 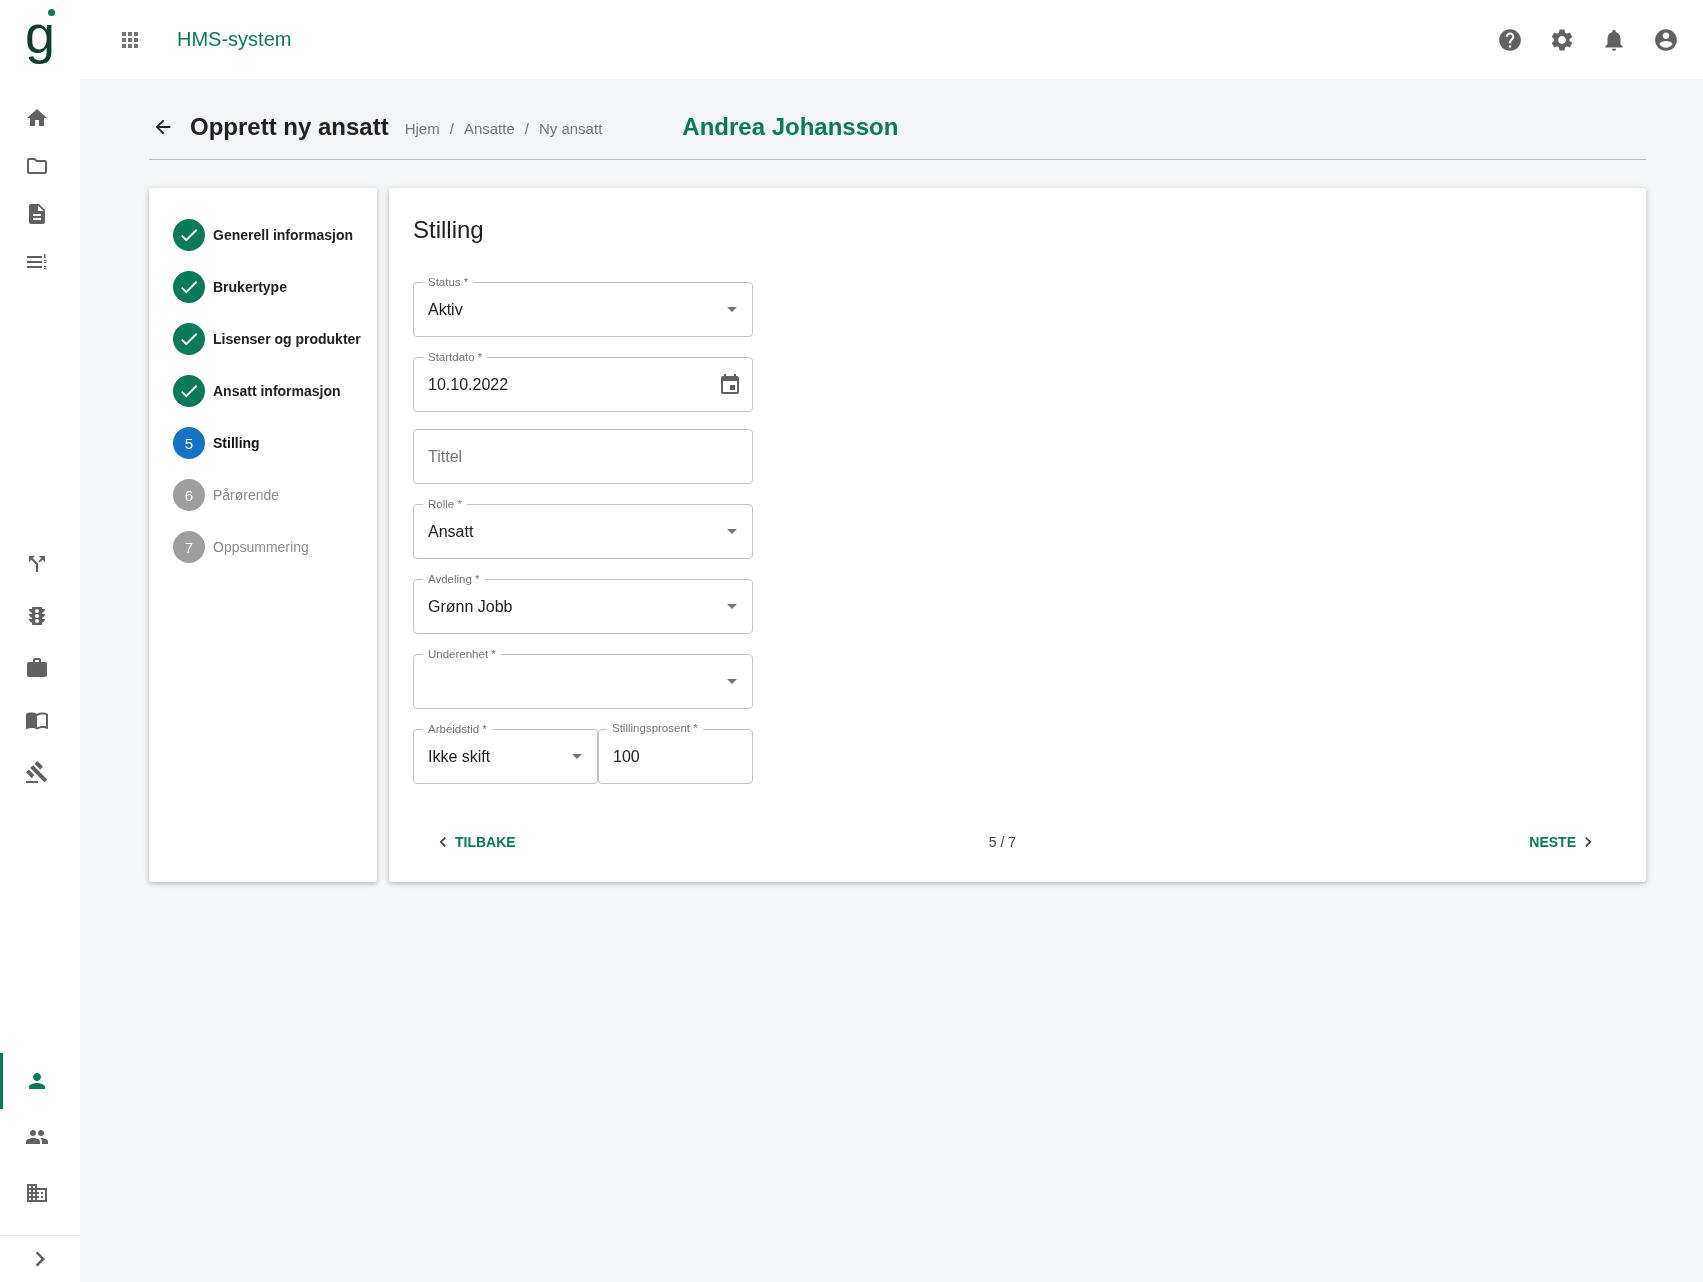 I want to click on next-button: NESTE, so click(x=1563, y=842).